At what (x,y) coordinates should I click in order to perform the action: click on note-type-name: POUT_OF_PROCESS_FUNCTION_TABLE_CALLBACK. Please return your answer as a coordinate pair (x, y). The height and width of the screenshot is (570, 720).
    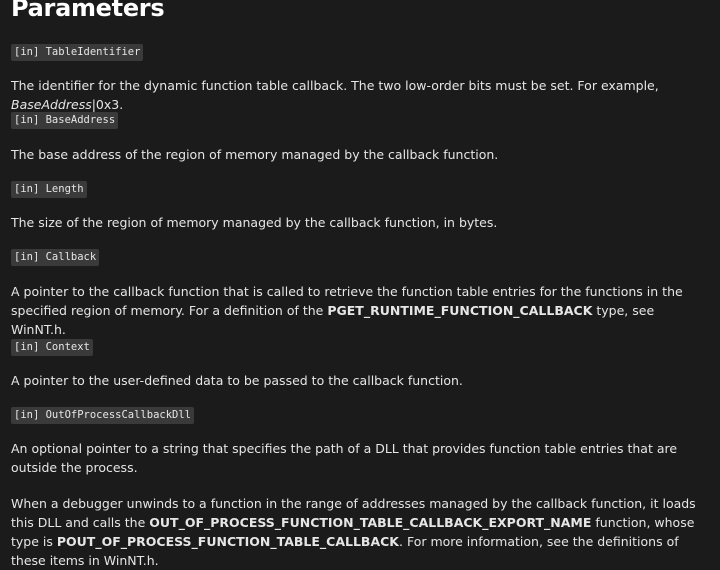
    Looking at the image, I should click on (227, 541).